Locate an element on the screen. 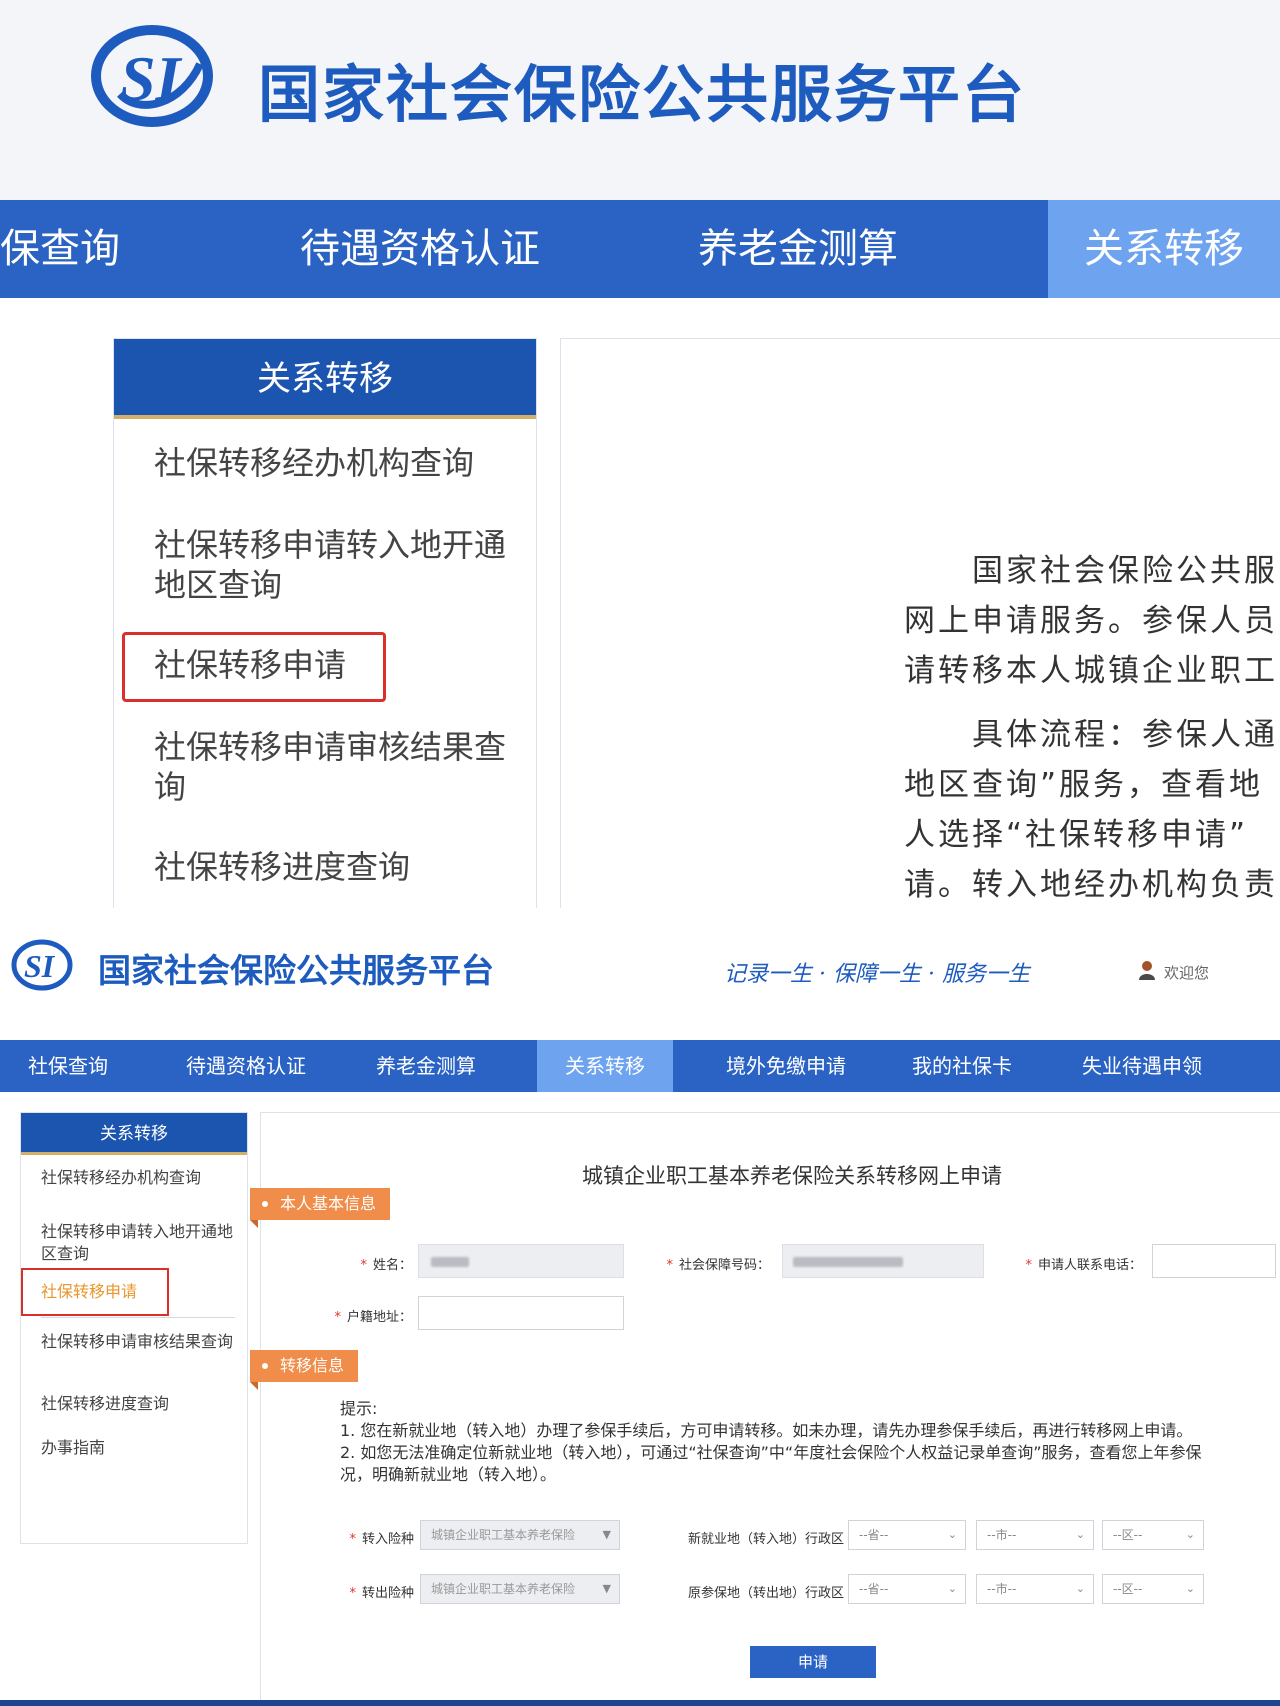 This screenshot has height=1706, width=1280. intro-line: 请。转入地经办机构负责 is located at coordinates (1091, 885).